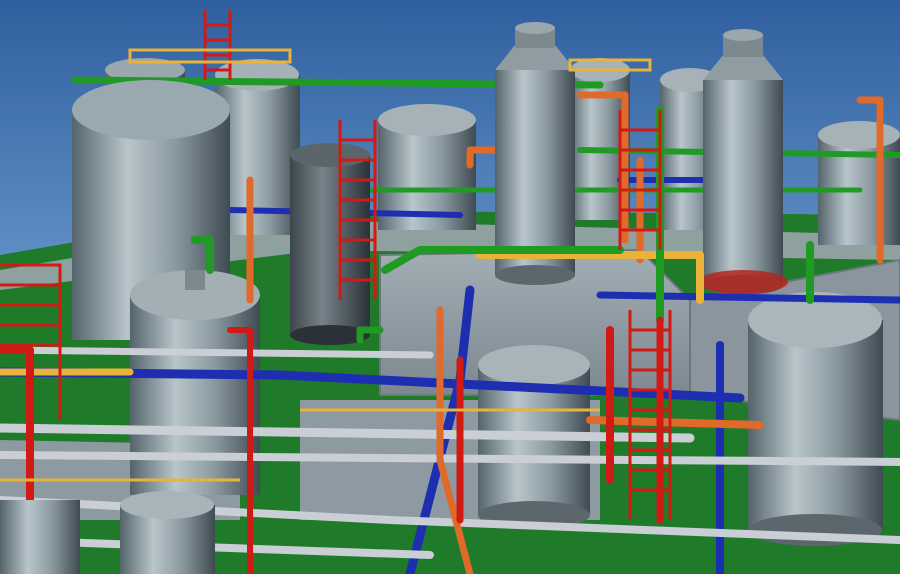  What do you see at coordinates (815, 419) in the screenshot?
I see `vessel-front-right` at bounding box center [815, 419].